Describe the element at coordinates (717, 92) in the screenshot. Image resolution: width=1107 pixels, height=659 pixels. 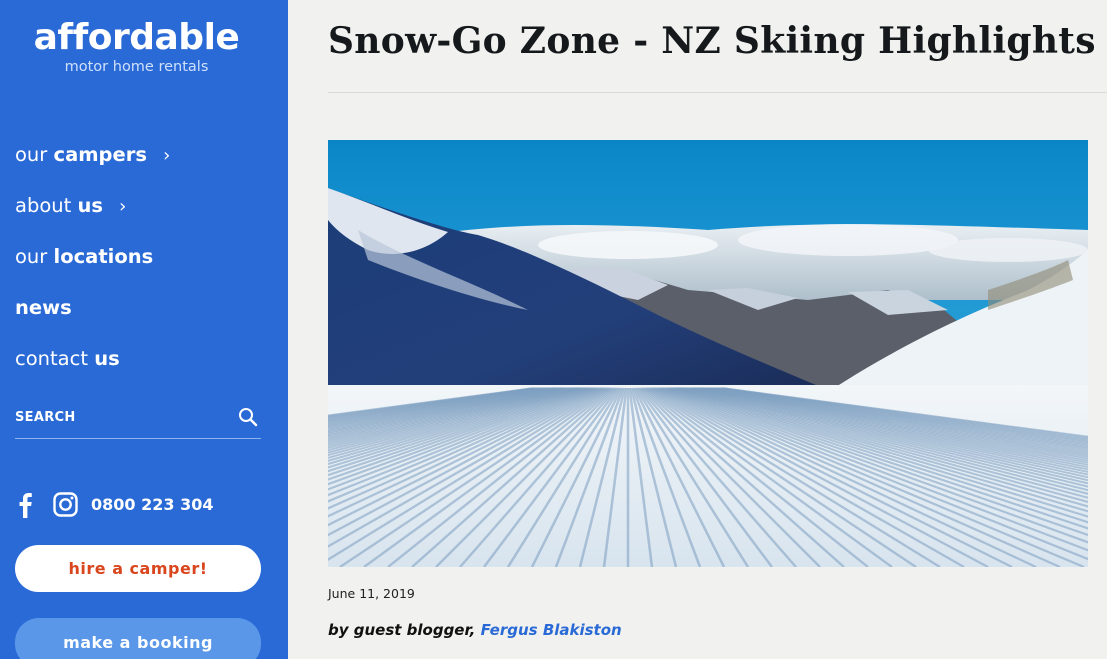
I see `divider` at that location.